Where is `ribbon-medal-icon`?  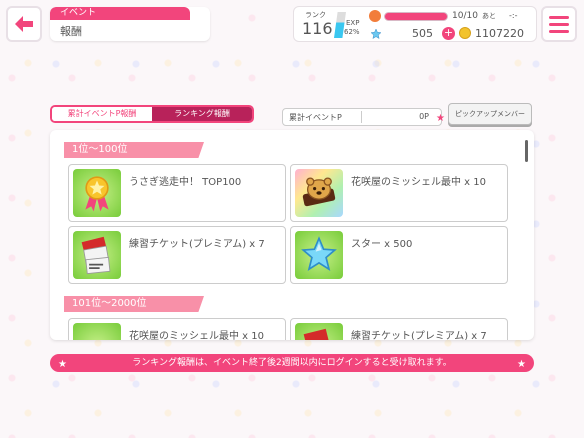 ribbon-medal-icon is located at coordinates (97, 193).